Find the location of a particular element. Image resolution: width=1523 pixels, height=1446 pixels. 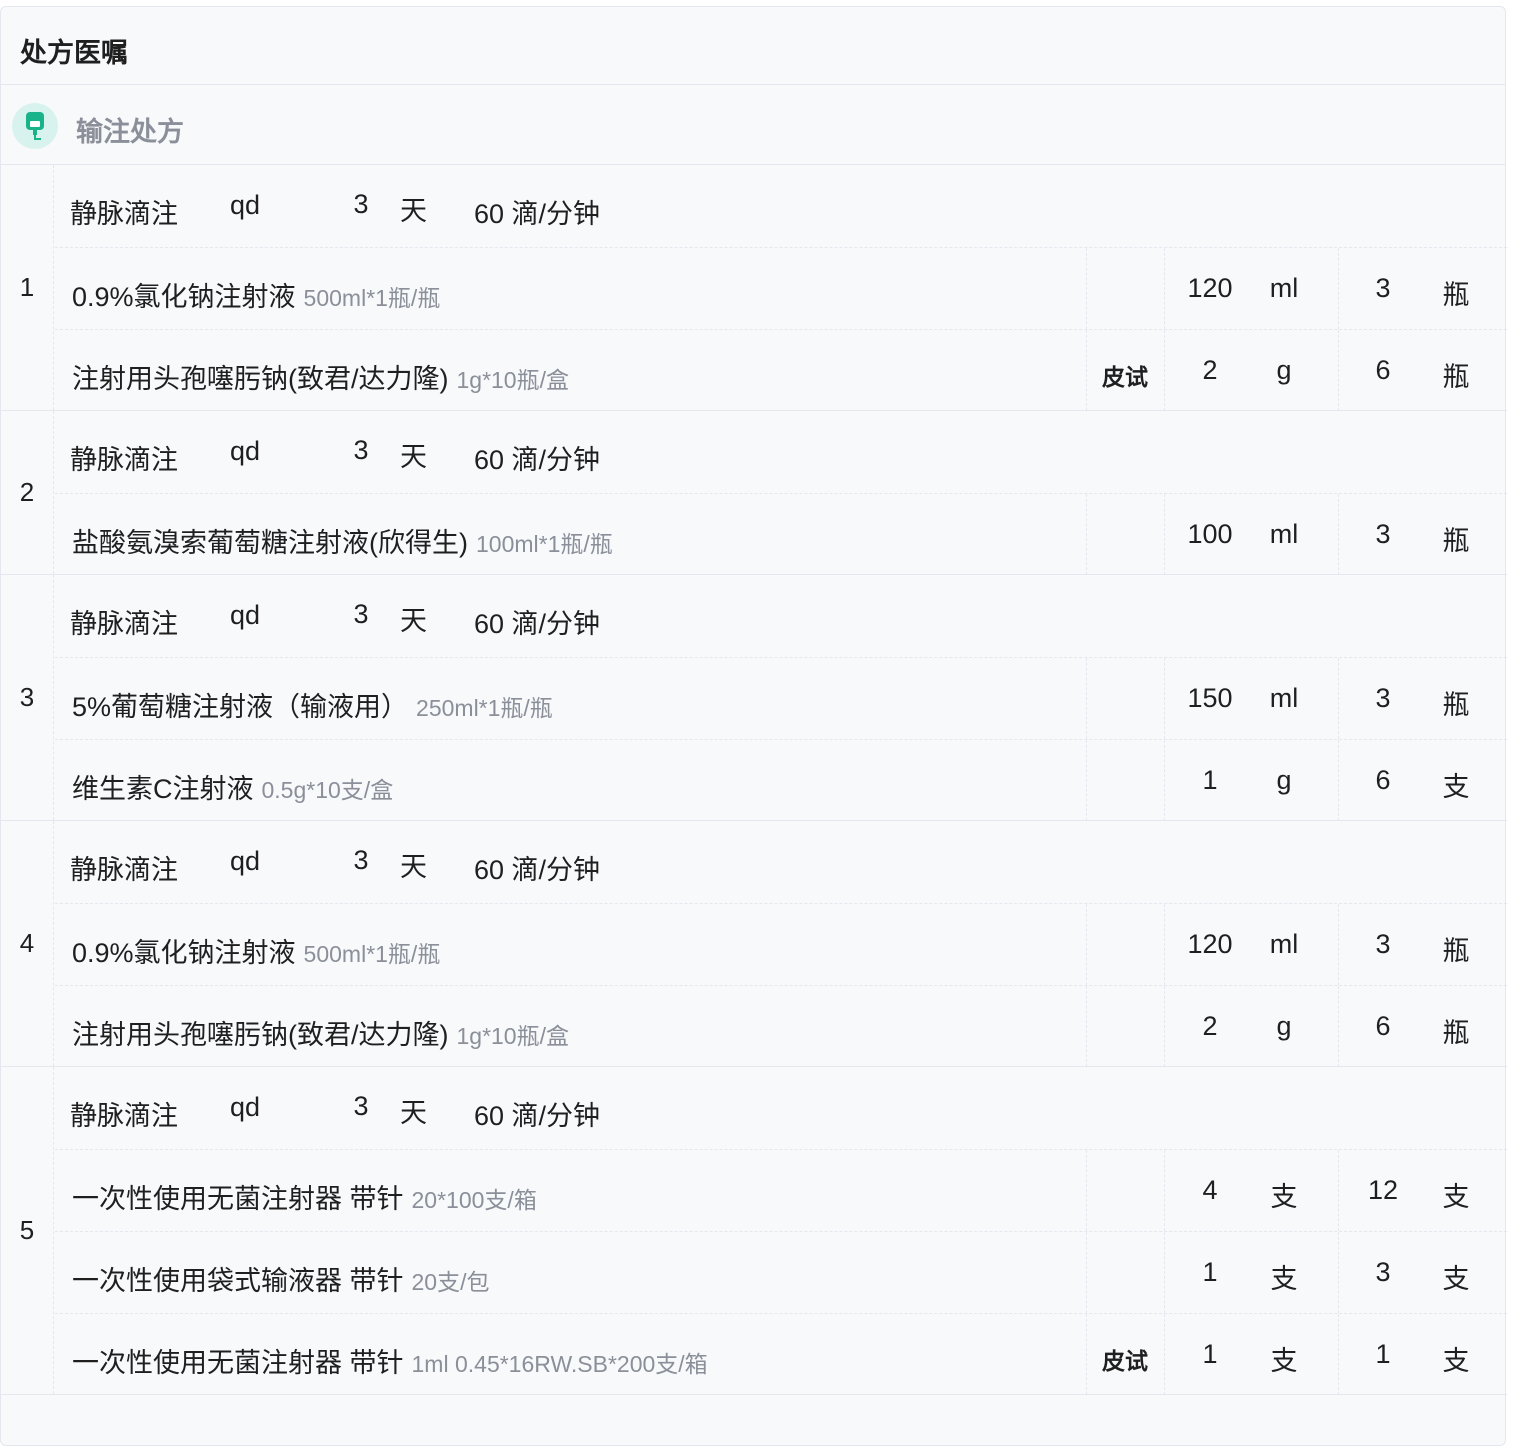

drug-name-text: 5%葡萄糖注射液（输液用） is located at coordinates (240, 707).